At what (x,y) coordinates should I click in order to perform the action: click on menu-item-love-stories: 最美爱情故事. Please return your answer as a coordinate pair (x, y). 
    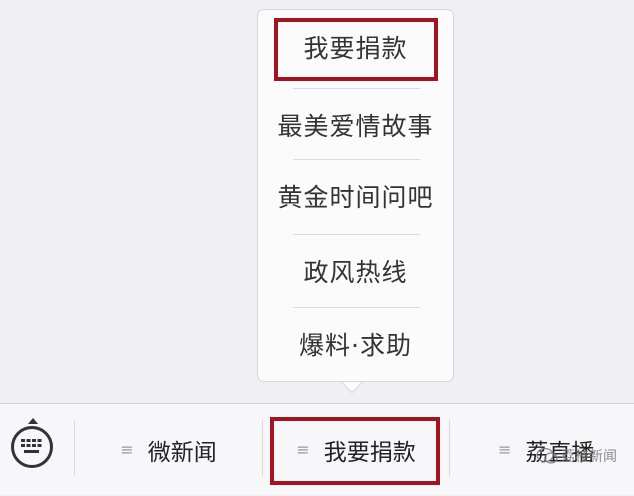
    Looking at the image, I should click on (355, 125).